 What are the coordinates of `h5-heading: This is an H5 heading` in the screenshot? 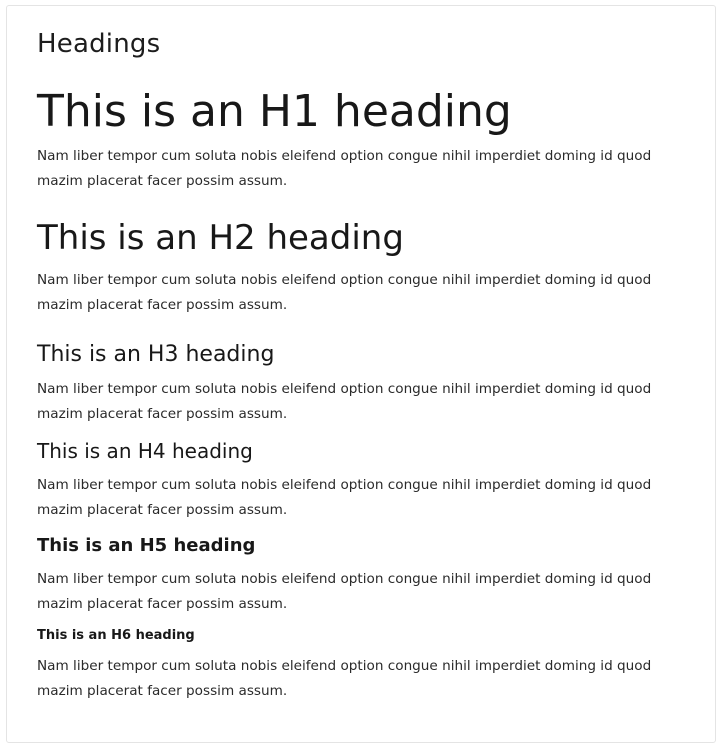 It's located at (146, 545).